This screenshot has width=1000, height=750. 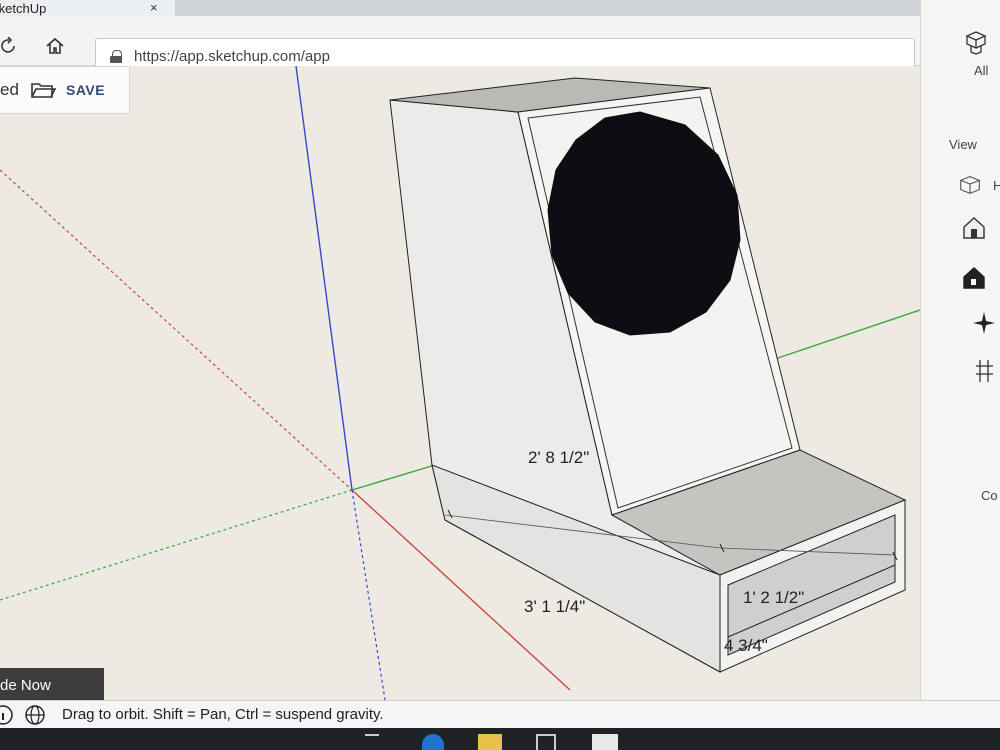 I want to click on green-axis-dotted, so click(x=176, y=545).